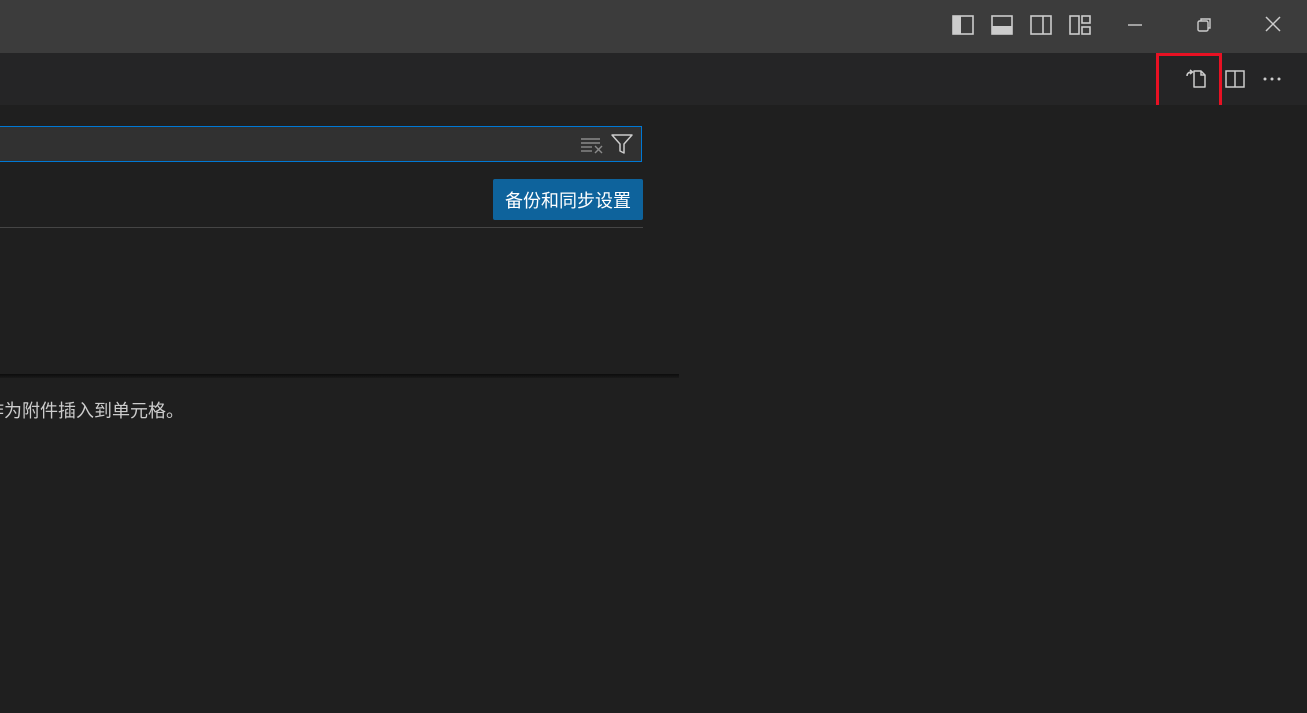 This screenshot has height=713, width=1307. Describe the element at coordinates (321, 227) in the screenshot. I see `divider` at that location.